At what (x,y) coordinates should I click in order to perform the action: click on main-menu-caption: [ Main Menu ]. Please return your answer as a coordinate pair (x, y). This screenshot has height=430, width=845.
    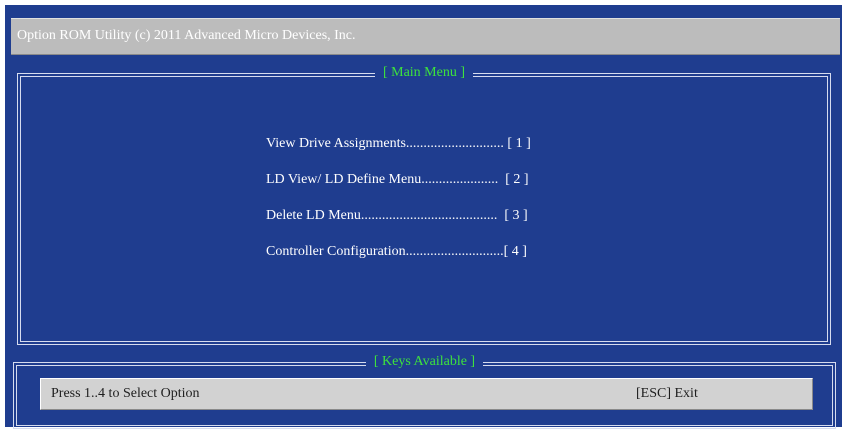
    Looking at the image, I should click on (424, 72).